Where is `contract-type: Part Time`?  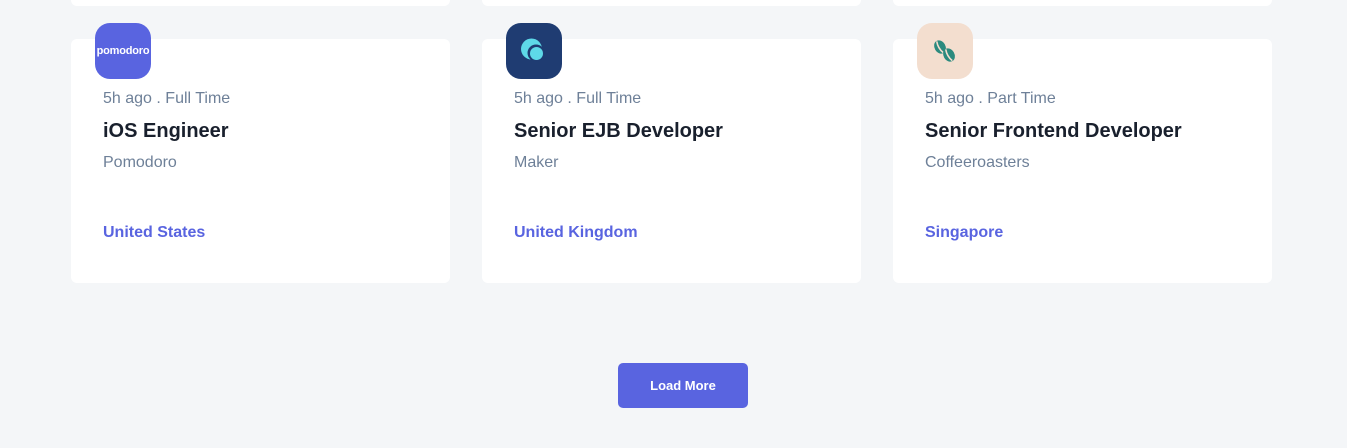 contract-type: Part Time is located at coordinates (1021, 98).